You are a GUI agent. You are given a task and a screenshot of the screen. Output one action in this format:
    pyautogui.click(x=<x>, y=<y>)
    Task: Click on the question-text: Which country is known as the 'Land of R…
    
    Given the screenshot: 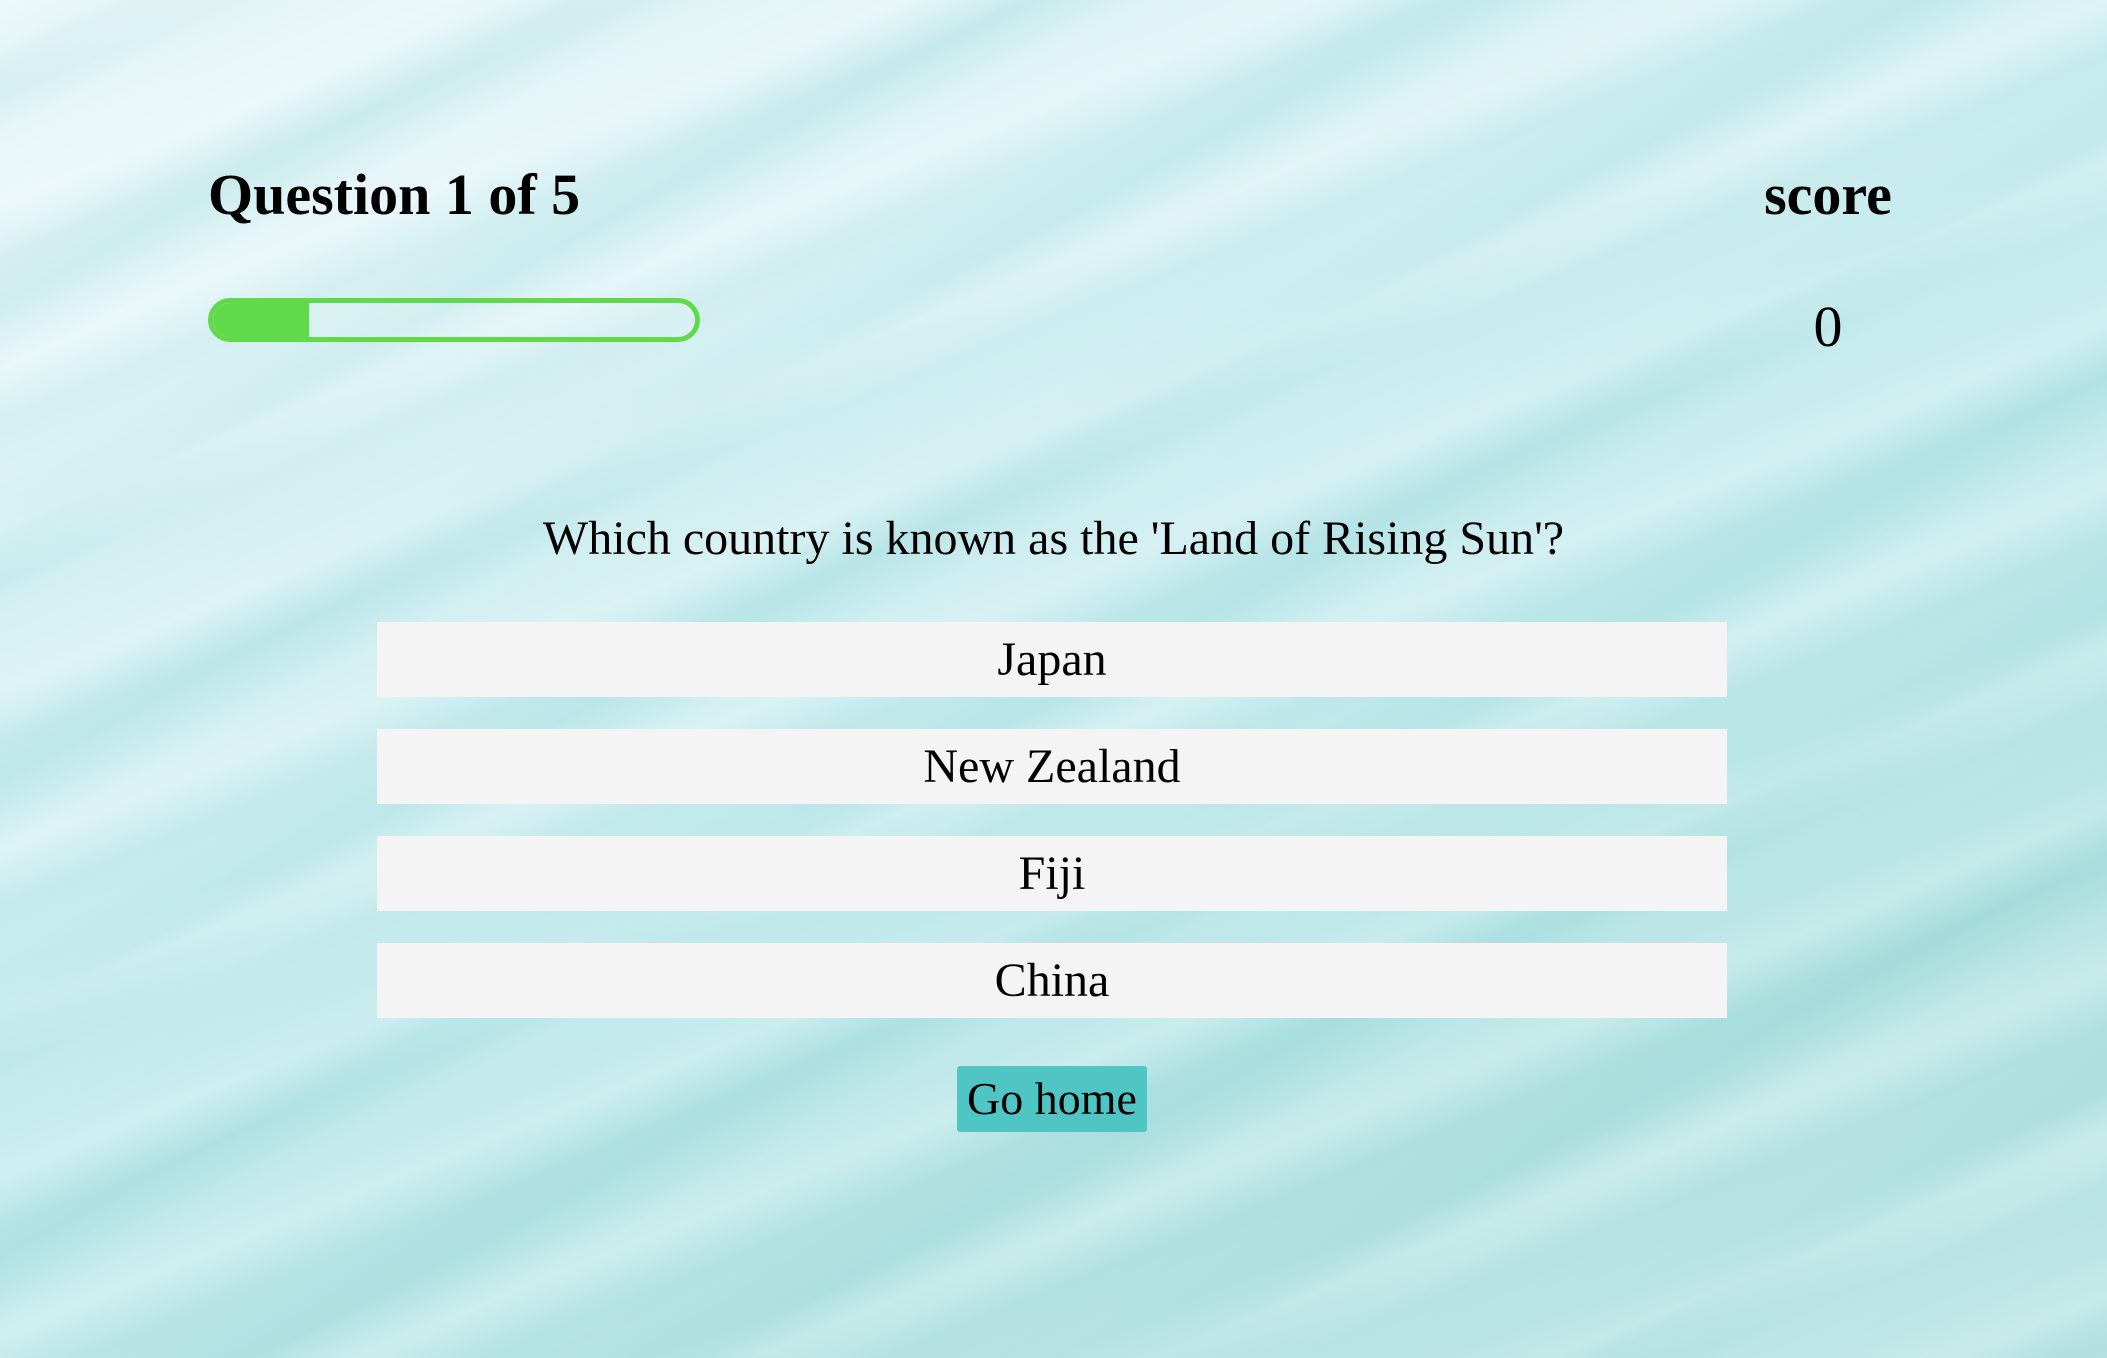 What is the action you would take?
    pyautogui.click(x=1053, y=538)
    